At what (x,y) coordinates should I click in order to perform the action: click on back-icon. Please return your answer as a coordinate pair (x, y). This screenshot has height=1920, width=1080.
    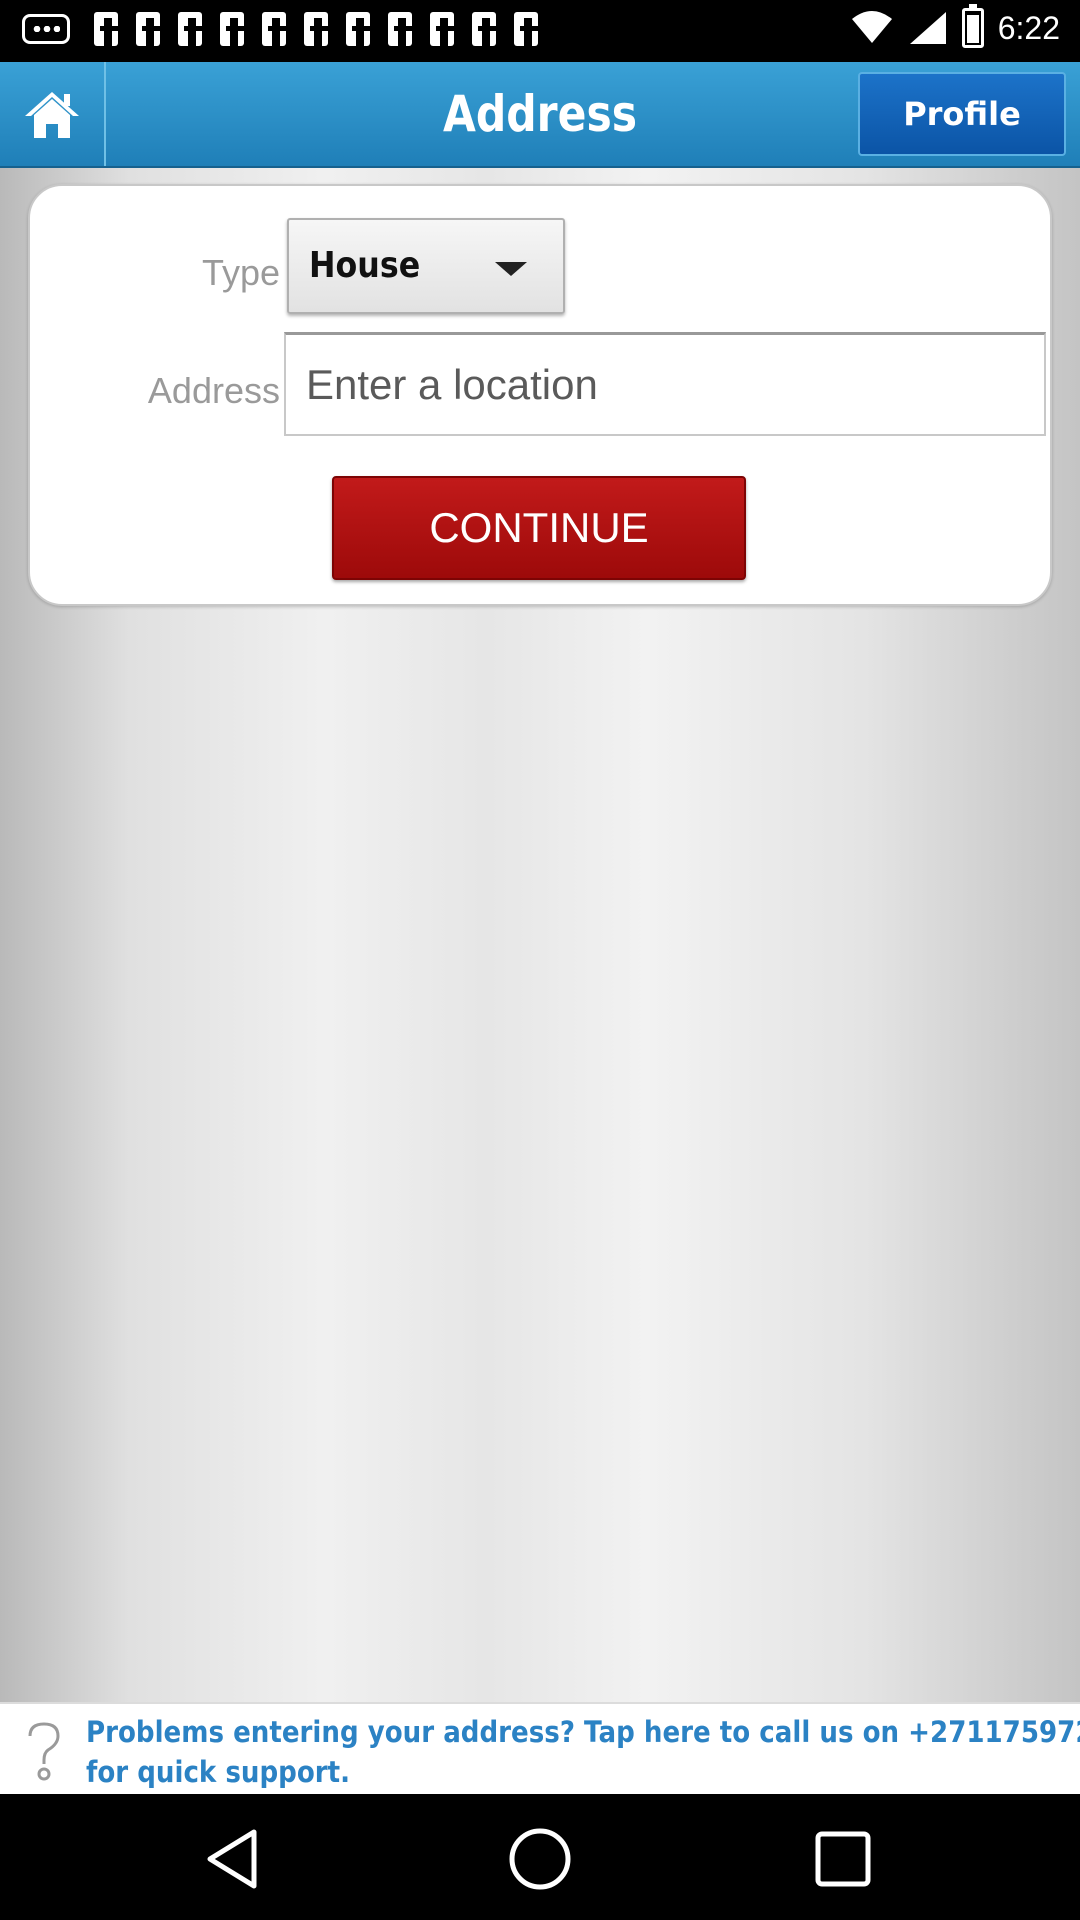
    Looking at the image, I should click on (235, 1859).